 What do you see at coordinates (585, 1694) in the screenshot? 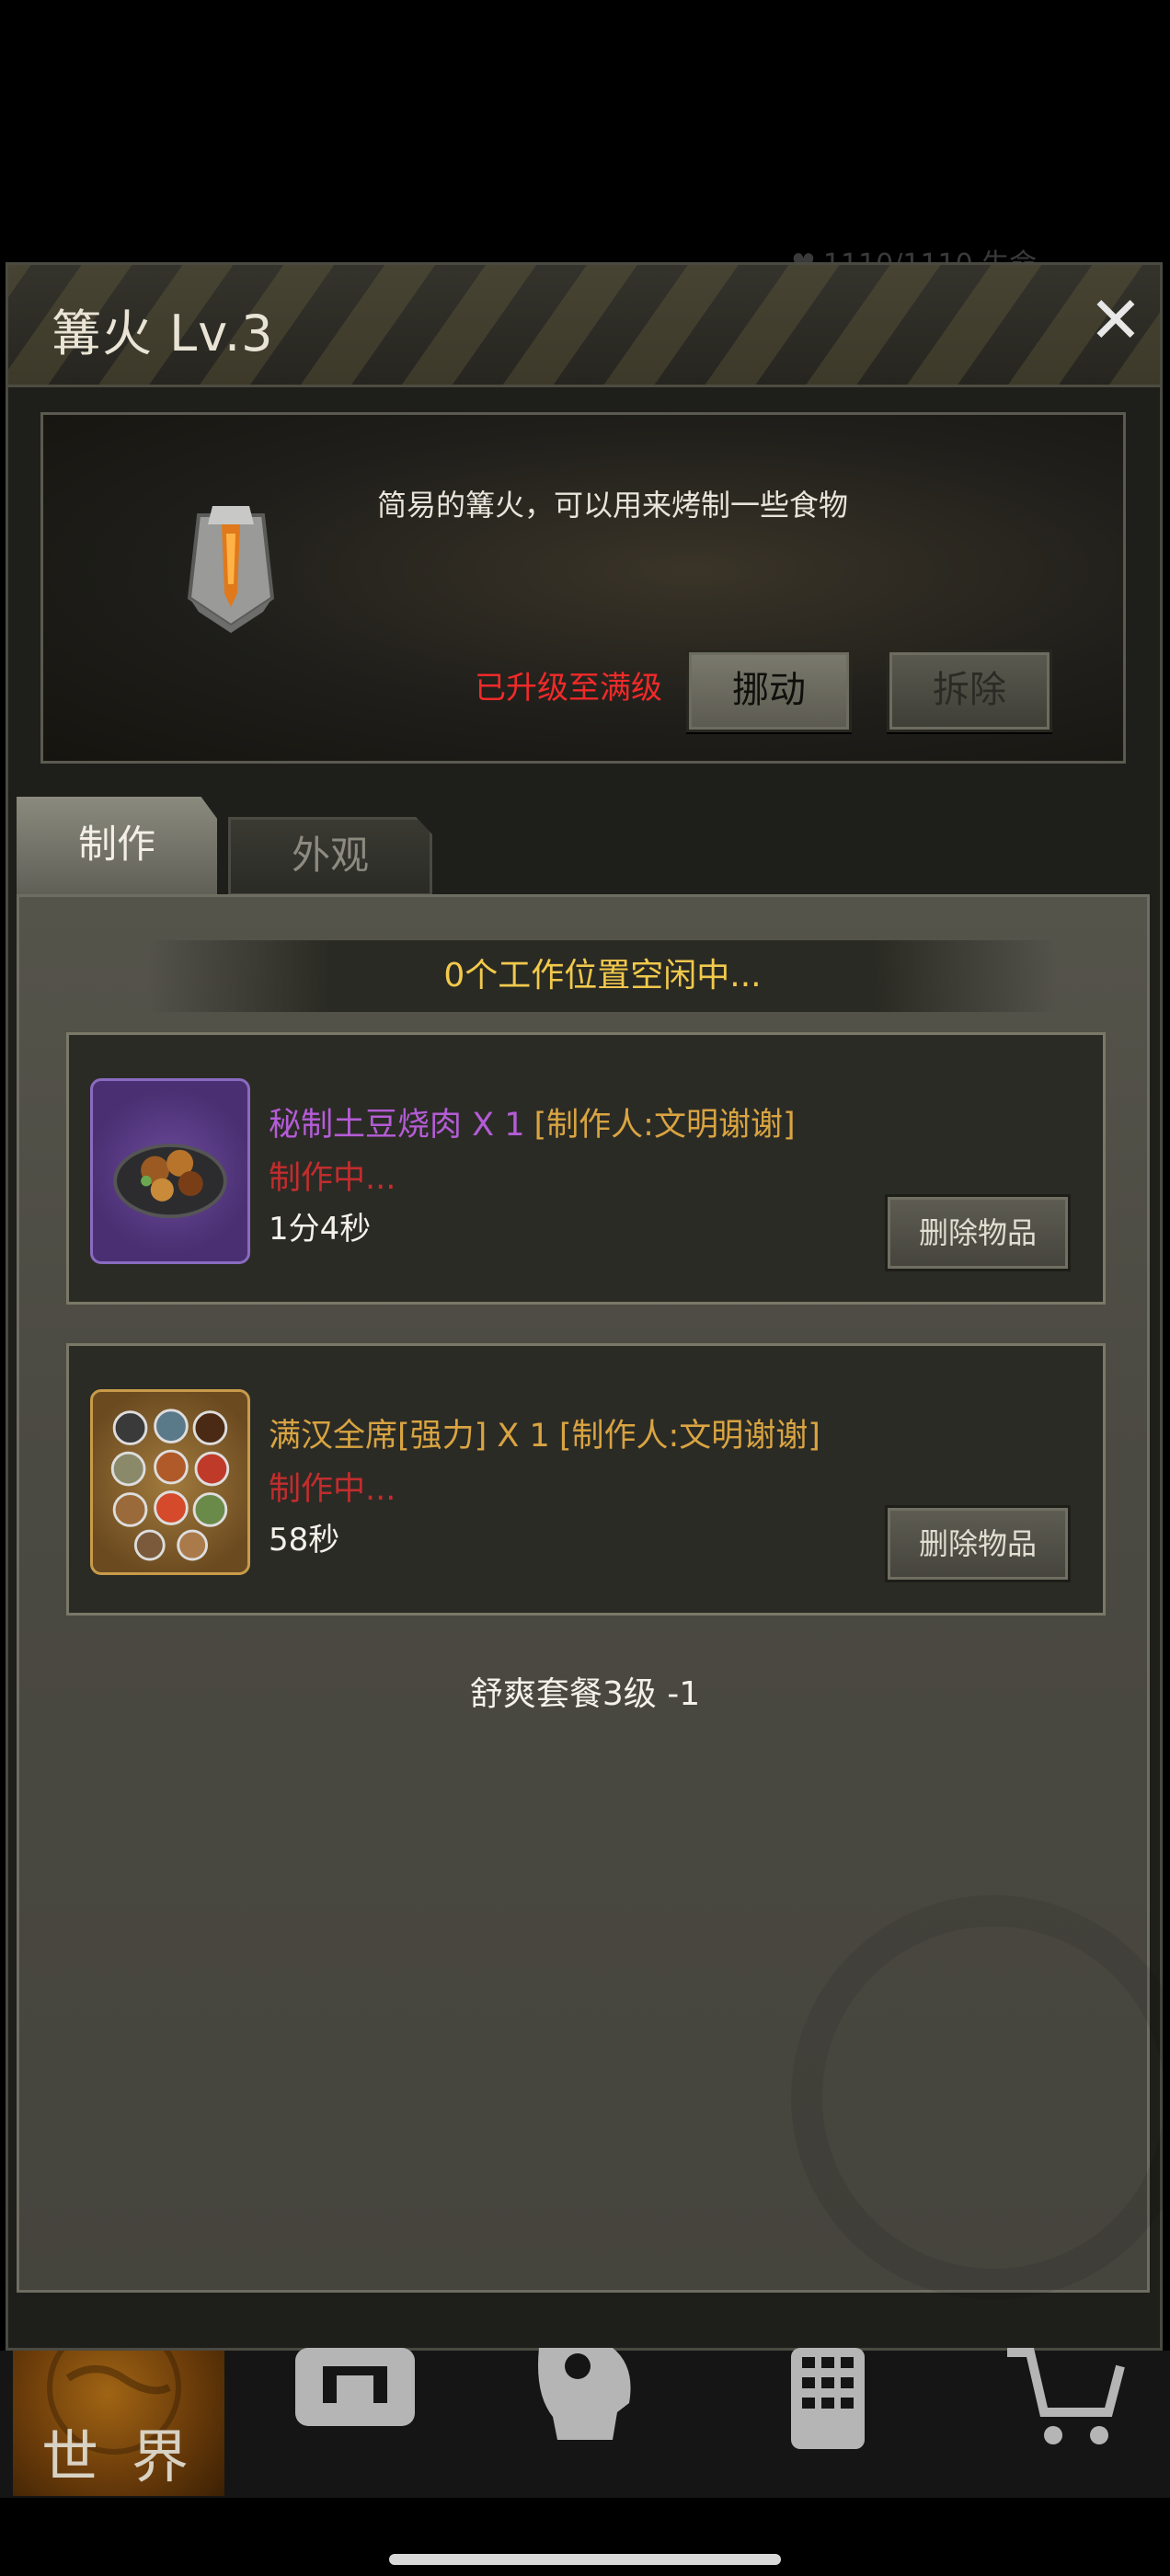
I see `meal-bonus-text: 舒爽套餐3级 -1` at bounding box center [585, 1694].